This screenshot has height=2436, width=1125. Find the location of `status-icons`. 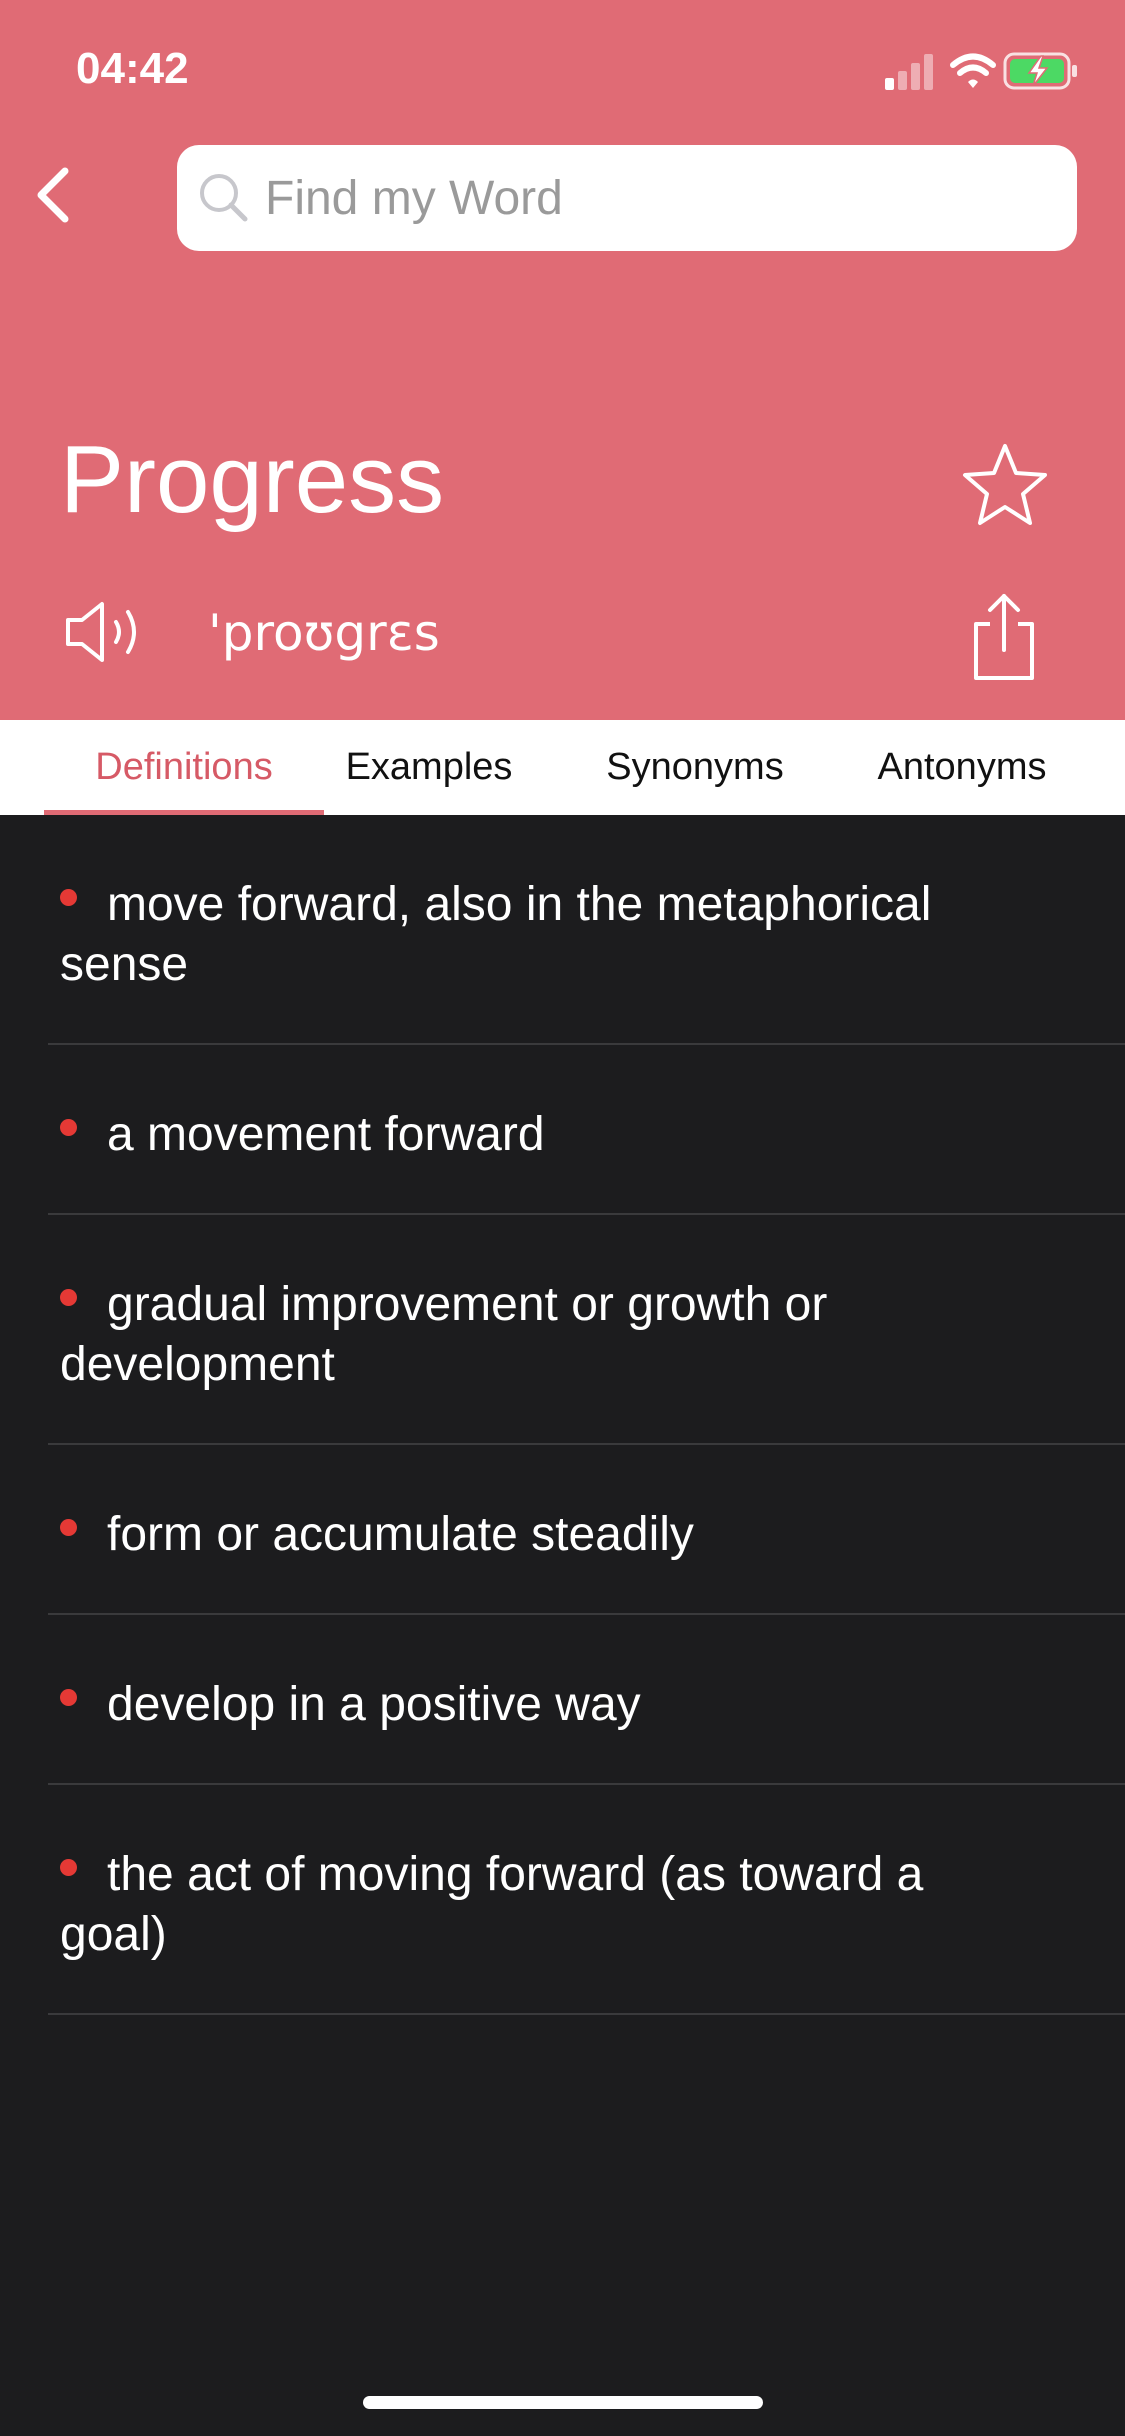

status-icons is located at coordinates (983, 71).